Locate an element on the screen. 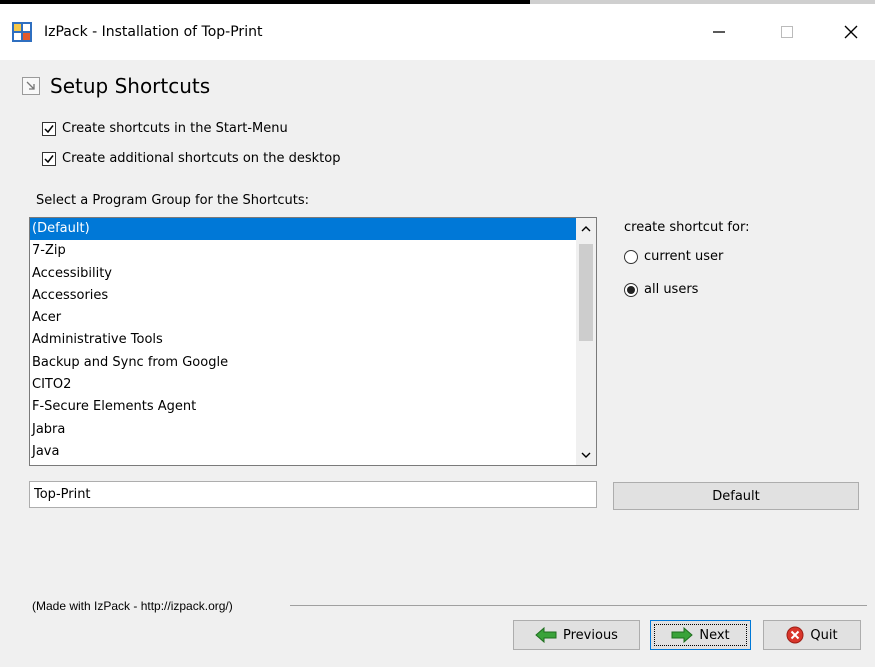 The height and width of the screenshot is (667, 875). radio-selected-dot is located at coordinates (631, 289).